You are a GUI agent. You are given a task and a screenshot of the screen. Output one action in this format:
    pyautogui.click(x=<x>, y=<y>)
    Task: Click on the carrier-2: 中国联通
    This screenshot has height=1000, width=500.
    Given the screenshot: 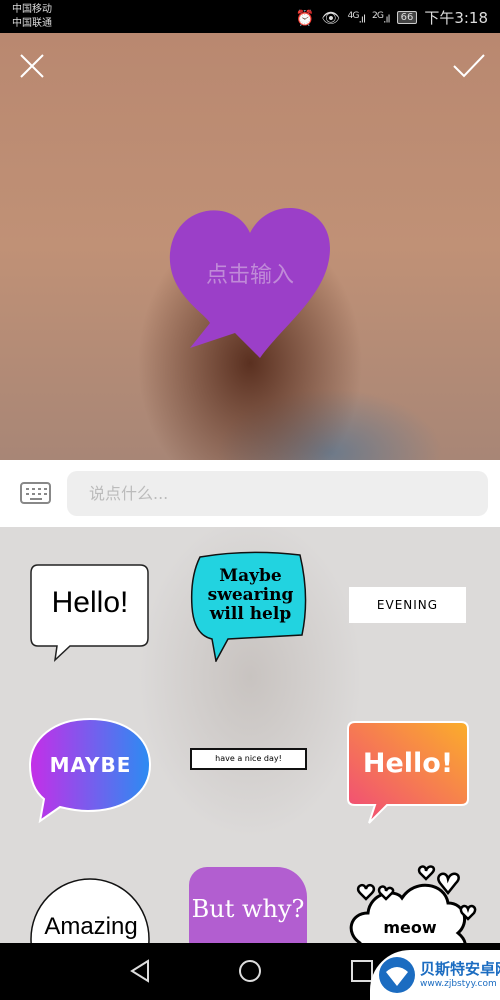 What is the action you would take?
    pyautogui.click(x=32, y=23)
    